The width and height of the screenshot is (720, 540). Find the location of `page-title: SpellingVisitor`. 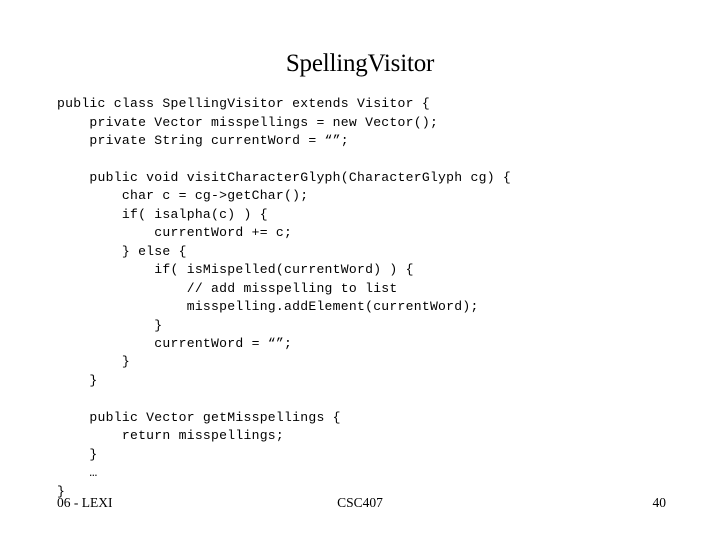

page-title: SpellingVisitor is located at coordinates (360, 63).